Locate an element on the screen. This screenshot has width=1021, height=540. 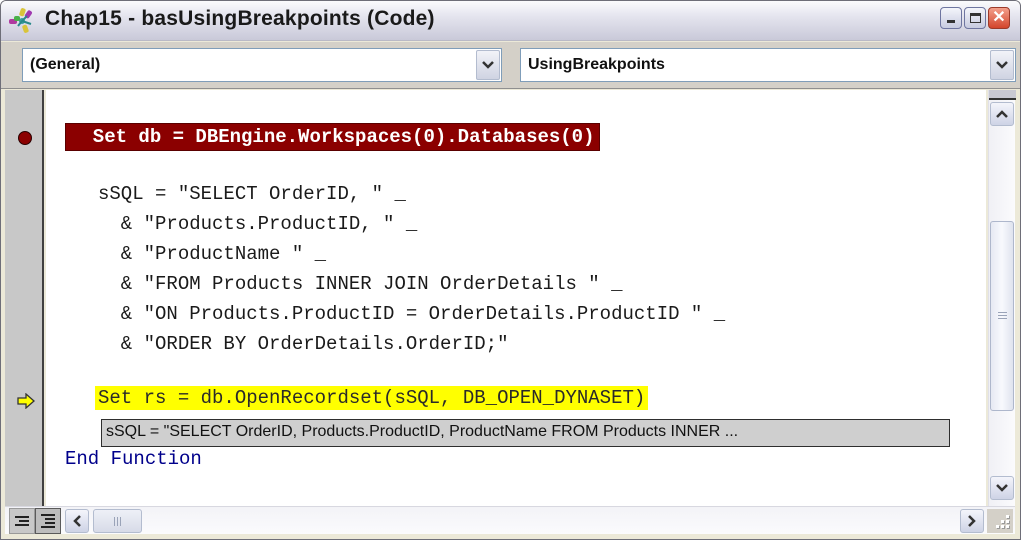
vertical-scrollbar is located at coordinates (1002, 298).